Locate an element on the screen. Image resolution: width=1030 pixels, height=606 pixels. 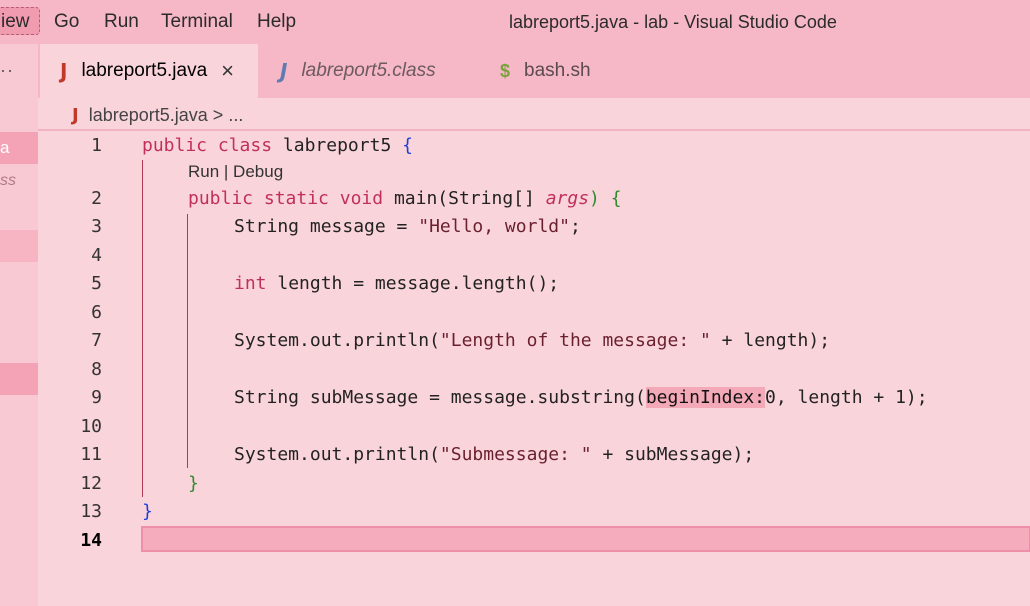
line-number: 6 is located at coordinates (96, 312).